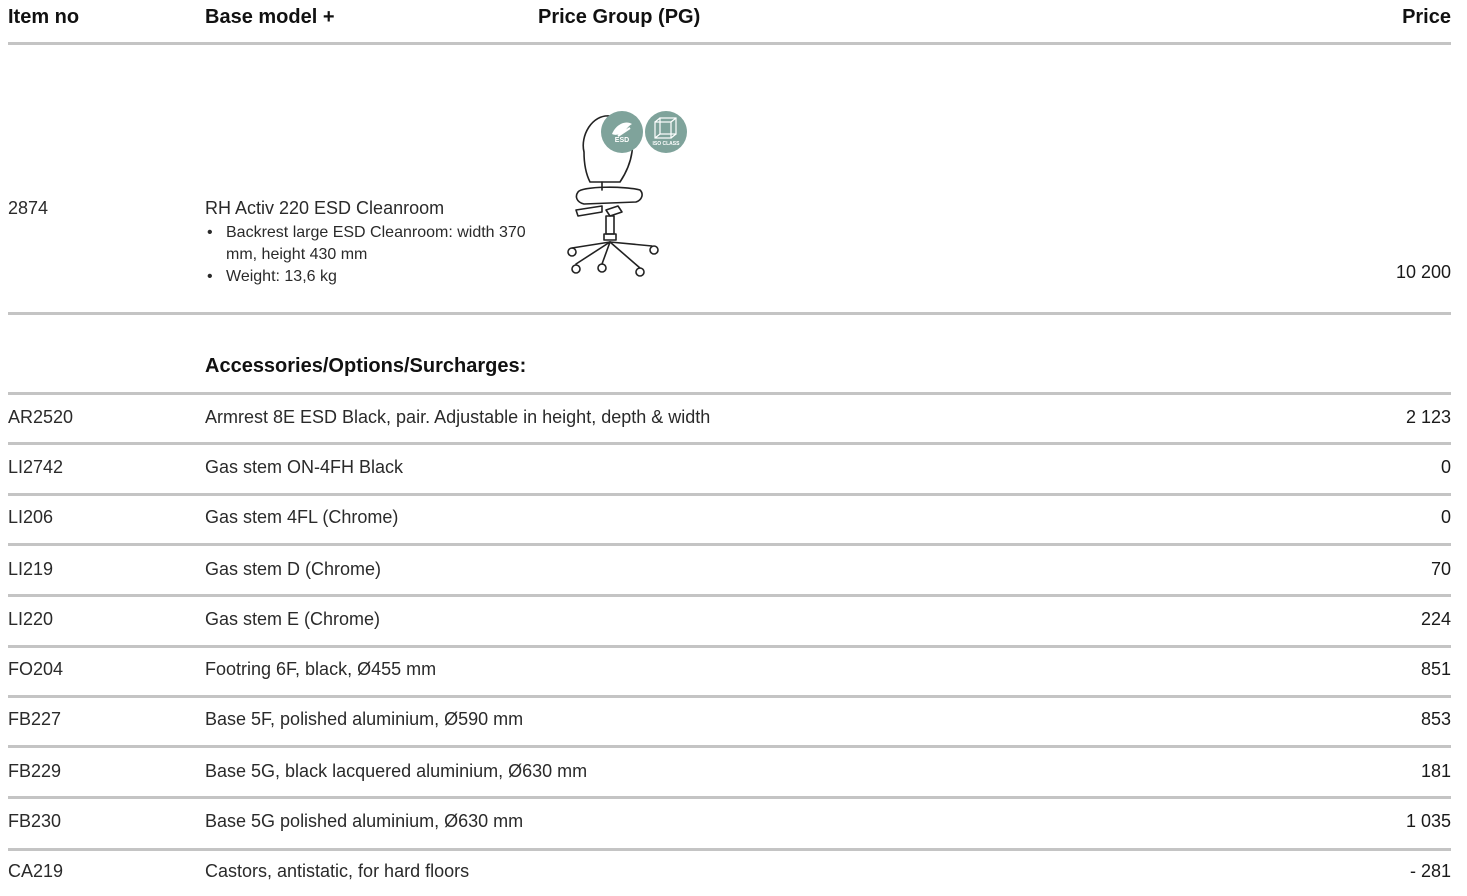  I want to click on product-item-no: 2874, so click(28, 208).